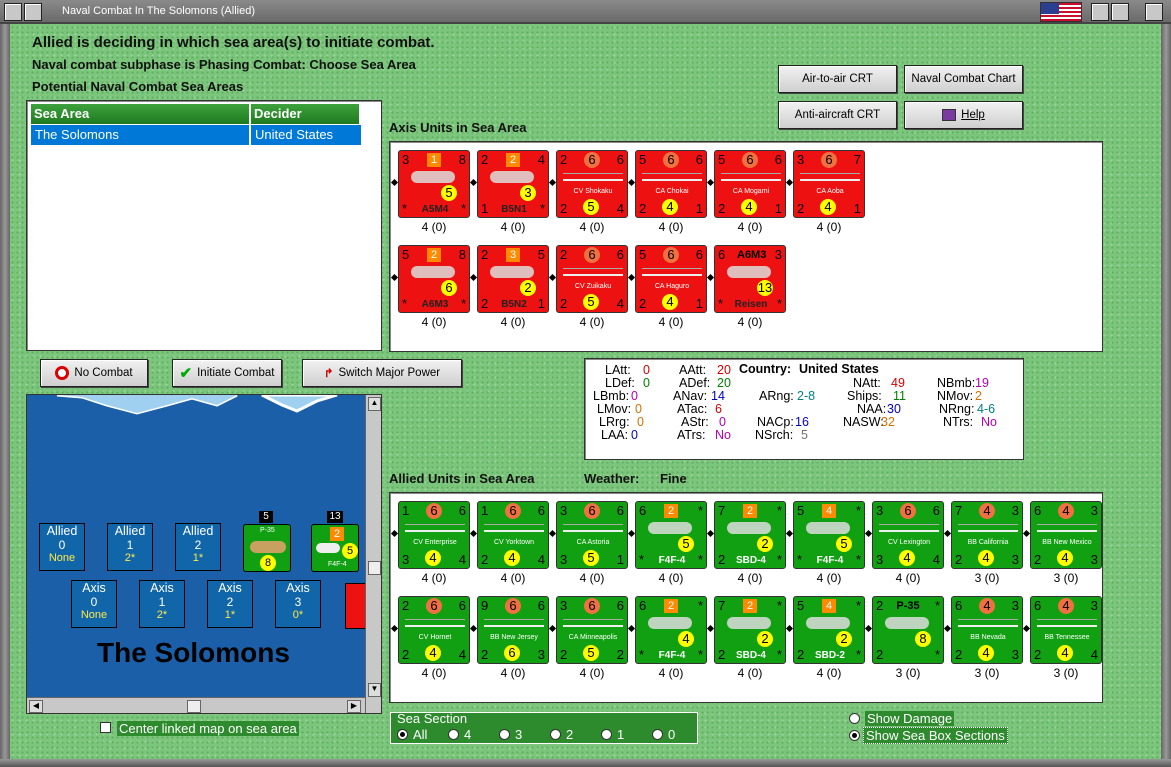 The image size is (1171, 767). Describe the element at coordinates (837, 79) in the screenshot. I see `air-to-air-crt-button: Air-to-air CRT` at that location.